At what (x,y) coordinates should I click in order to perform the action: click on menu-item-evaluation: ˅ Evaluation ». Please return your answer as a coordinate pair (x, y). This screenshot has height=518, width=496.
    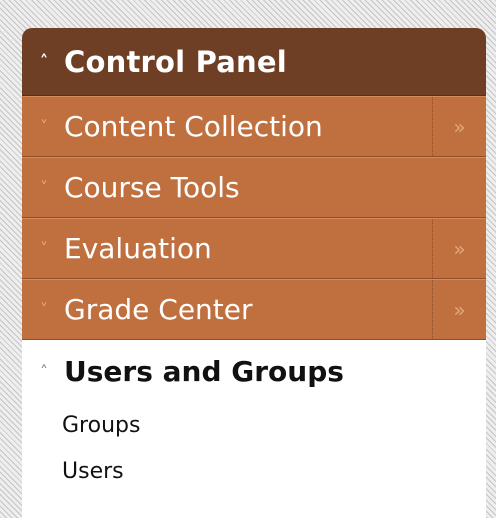
    Looking at the image, I should click on (254, 248).